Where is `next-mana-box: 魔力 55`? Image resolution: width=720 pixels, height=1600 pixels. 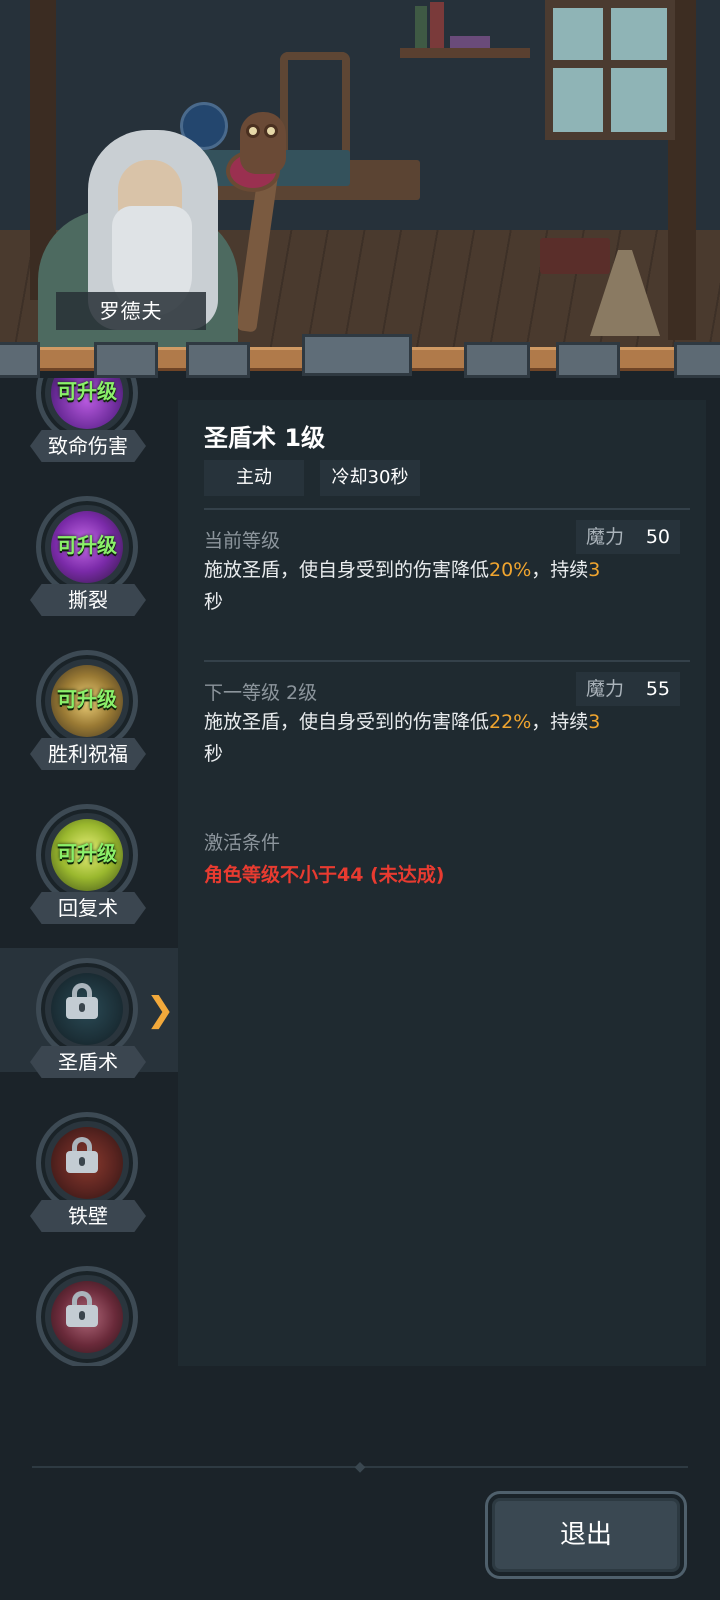
next-mana-box: 魔力 55 is located at coordinates (628, 689).